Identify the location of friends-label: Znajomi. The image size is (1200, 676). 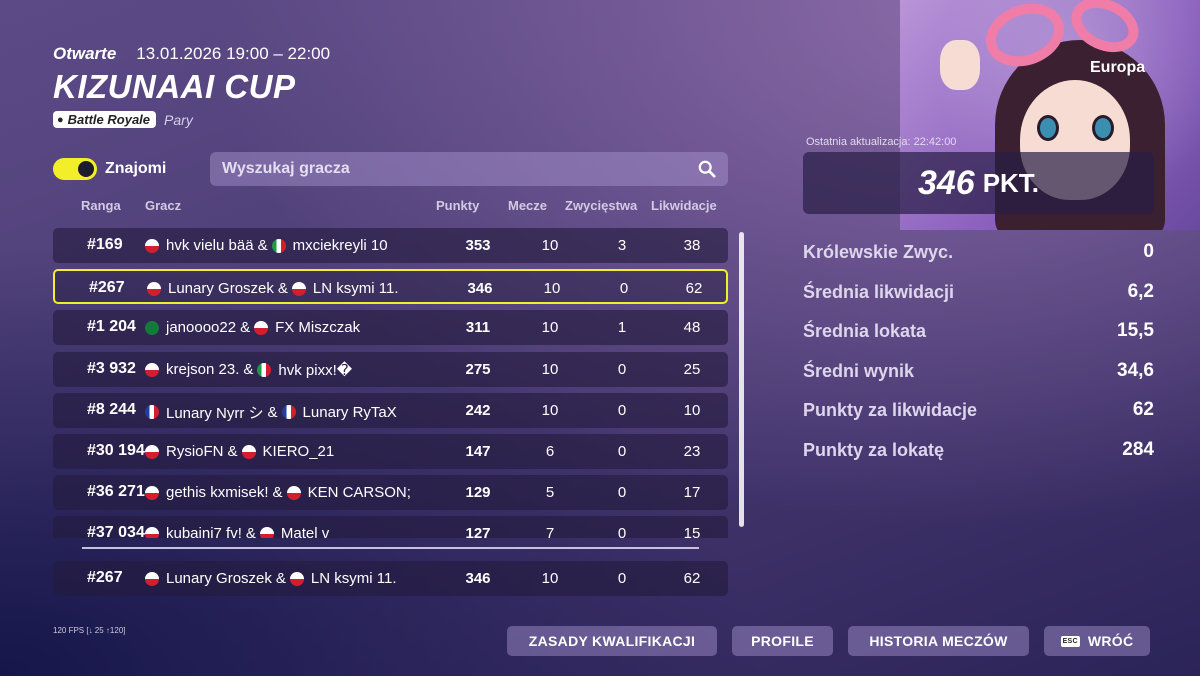
(136, 168).